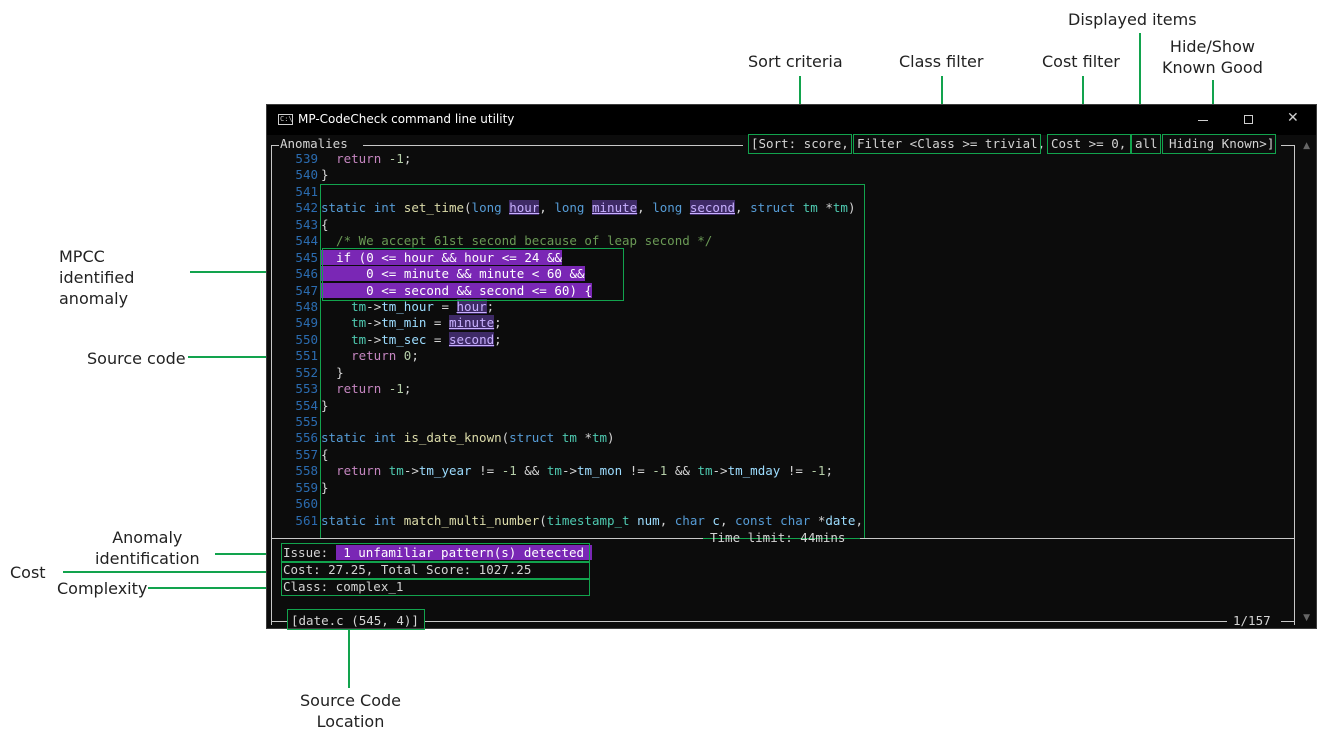 This screenshot has width=1318, height=734. I want to click on line-number: 549, so click(306, 323).